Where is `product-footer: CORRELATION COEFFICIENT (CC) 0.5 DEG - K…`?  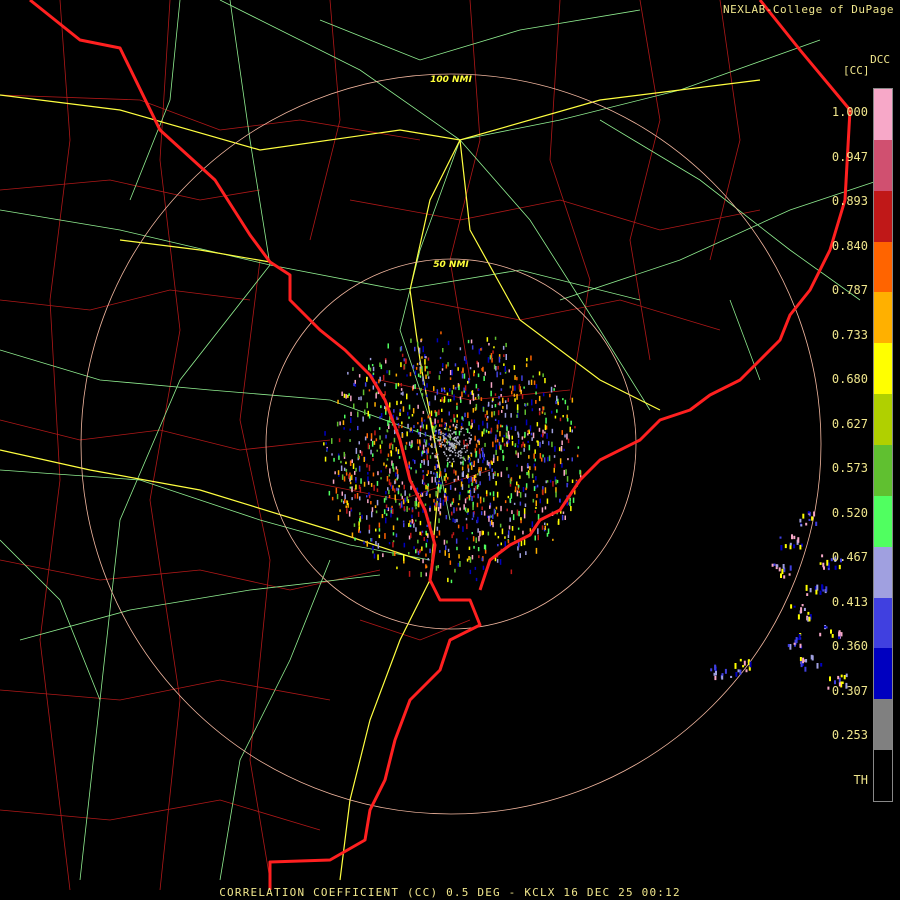 product-footer: CORRELATION COEFFICIENT (CC) 0.5 DEG - K… is located at coordinates (450, 892).